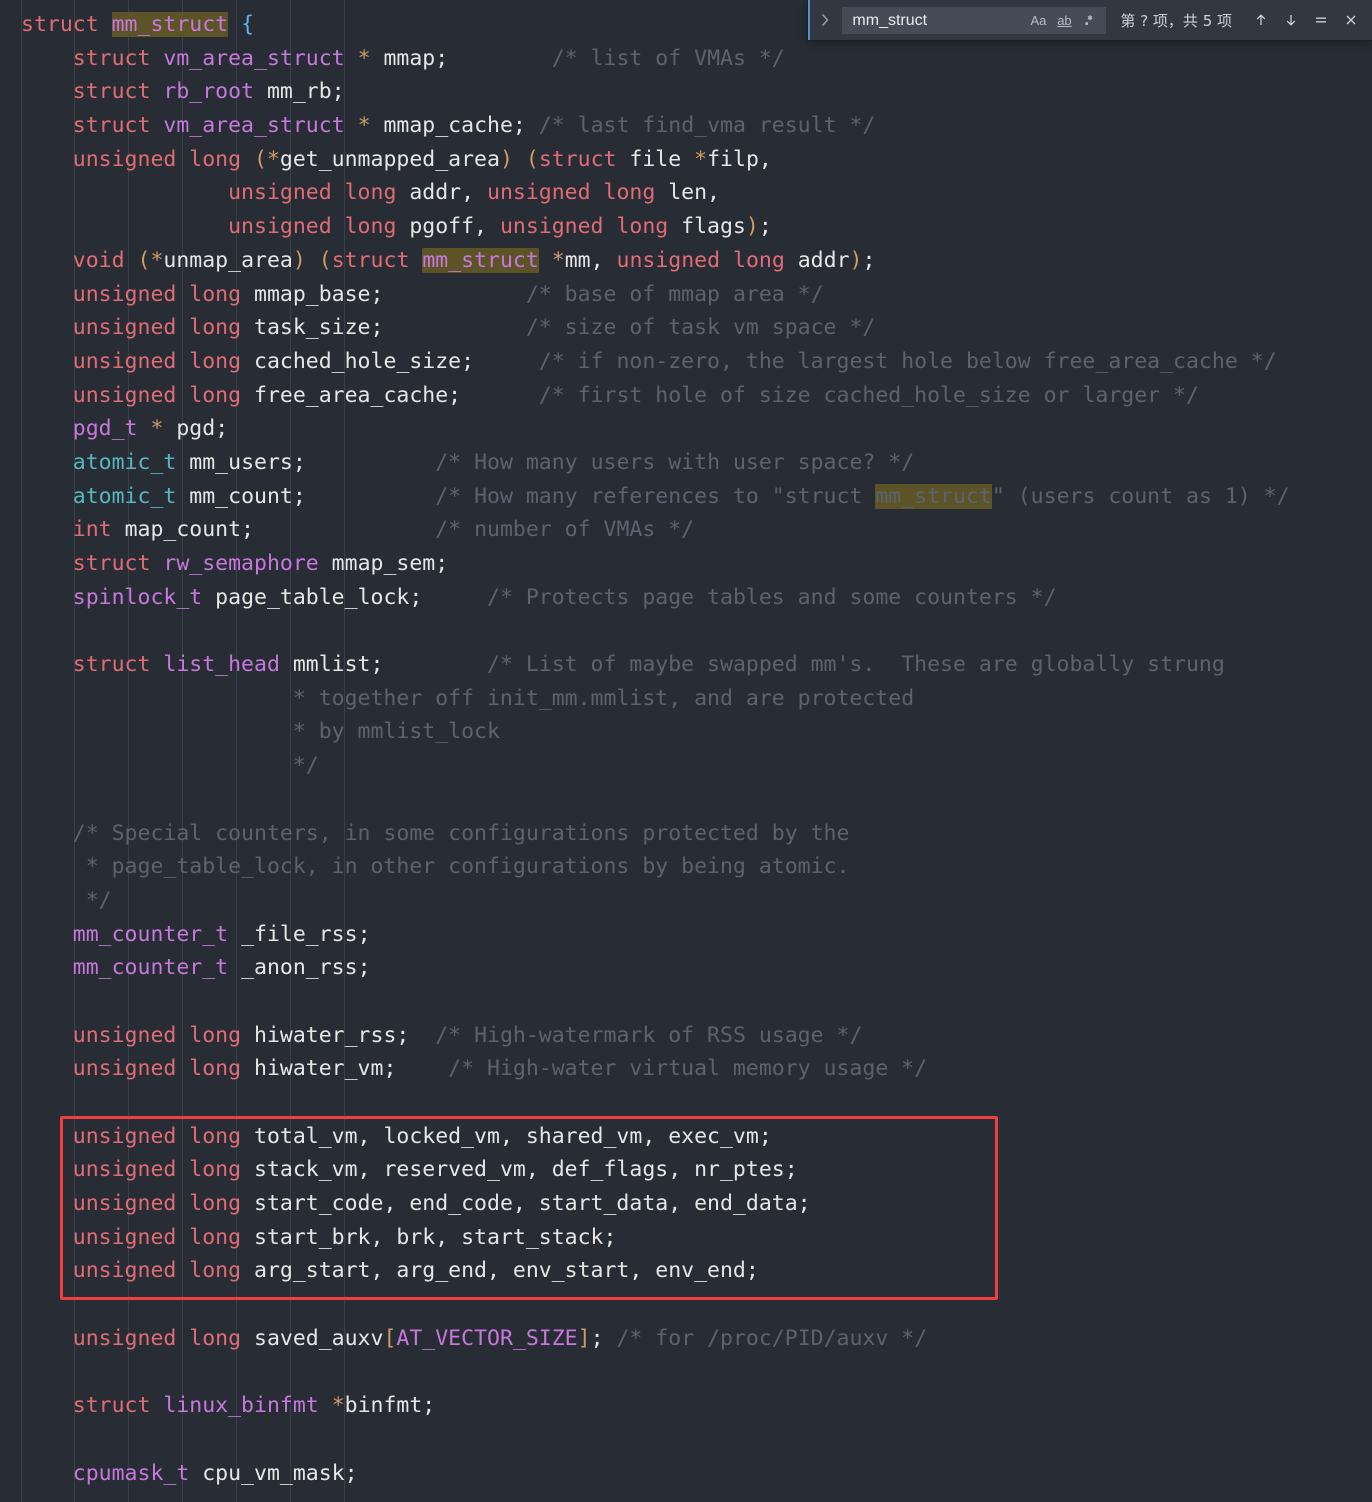 This screenshot has height=1502, width=1372. I want to click on find-options: Aa ab, so click(1064, 20).